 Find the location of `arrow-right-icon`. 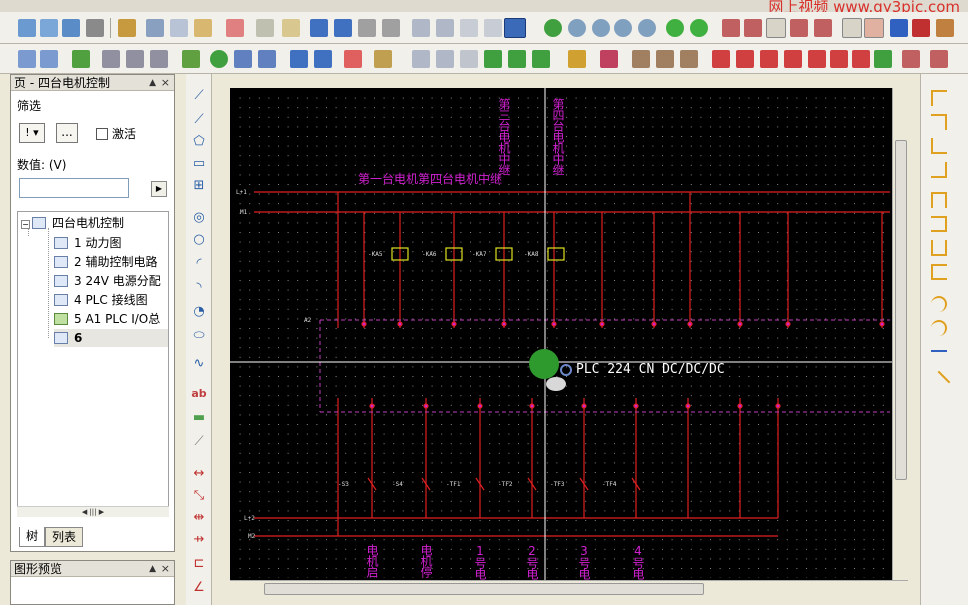

arrow-right-icon is located at coordinates (541, 59).